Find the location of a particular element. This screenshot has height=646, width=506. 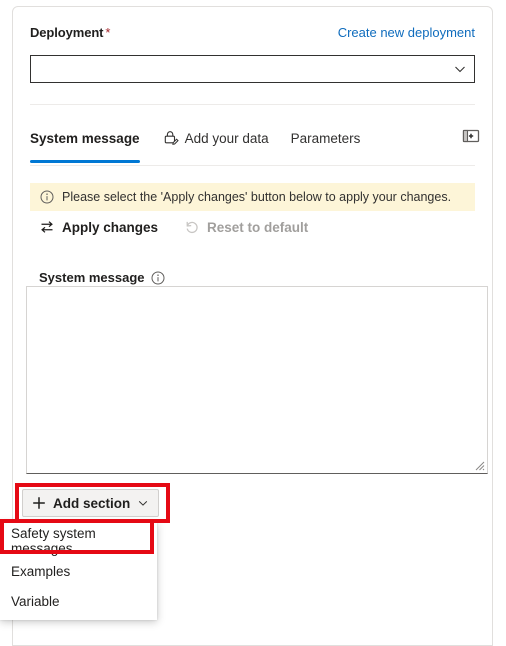

deployment-label: Deployment * is located at coordinates (70, 32).